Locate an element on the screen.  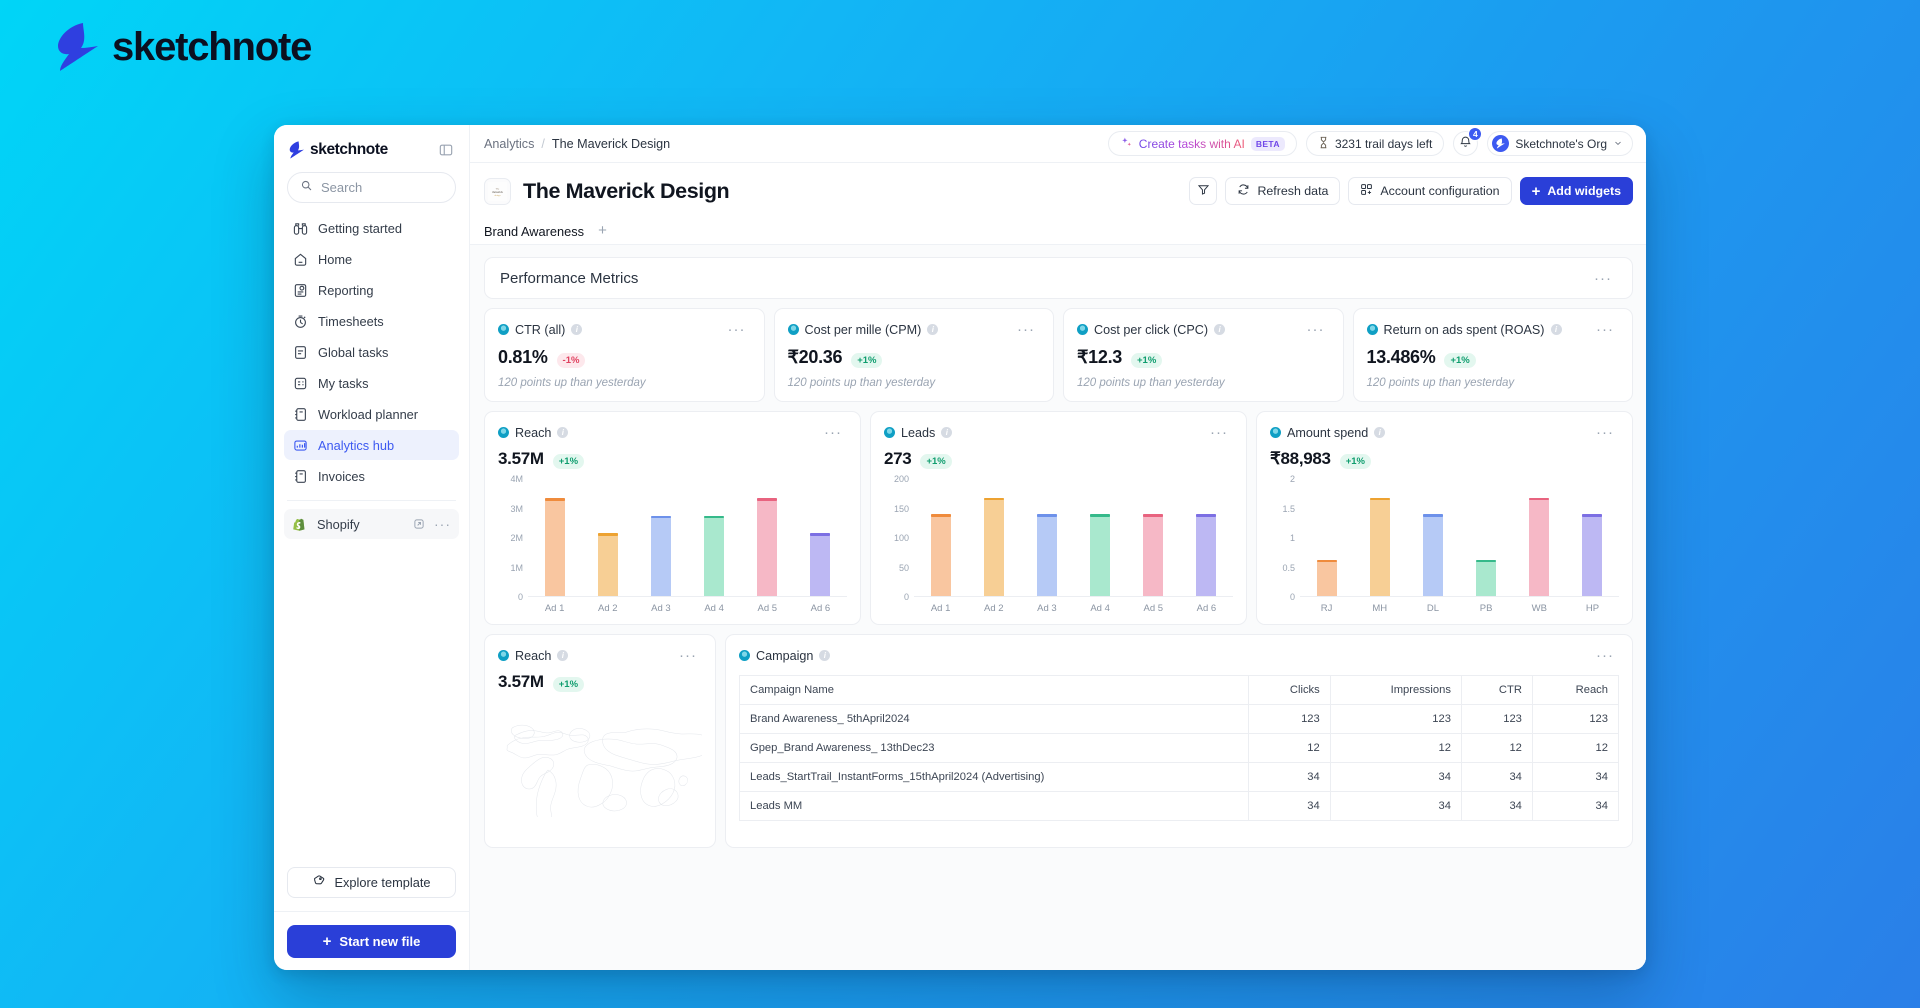
refresh-data-button: Refresh data is located at coordinates (1283, 191).